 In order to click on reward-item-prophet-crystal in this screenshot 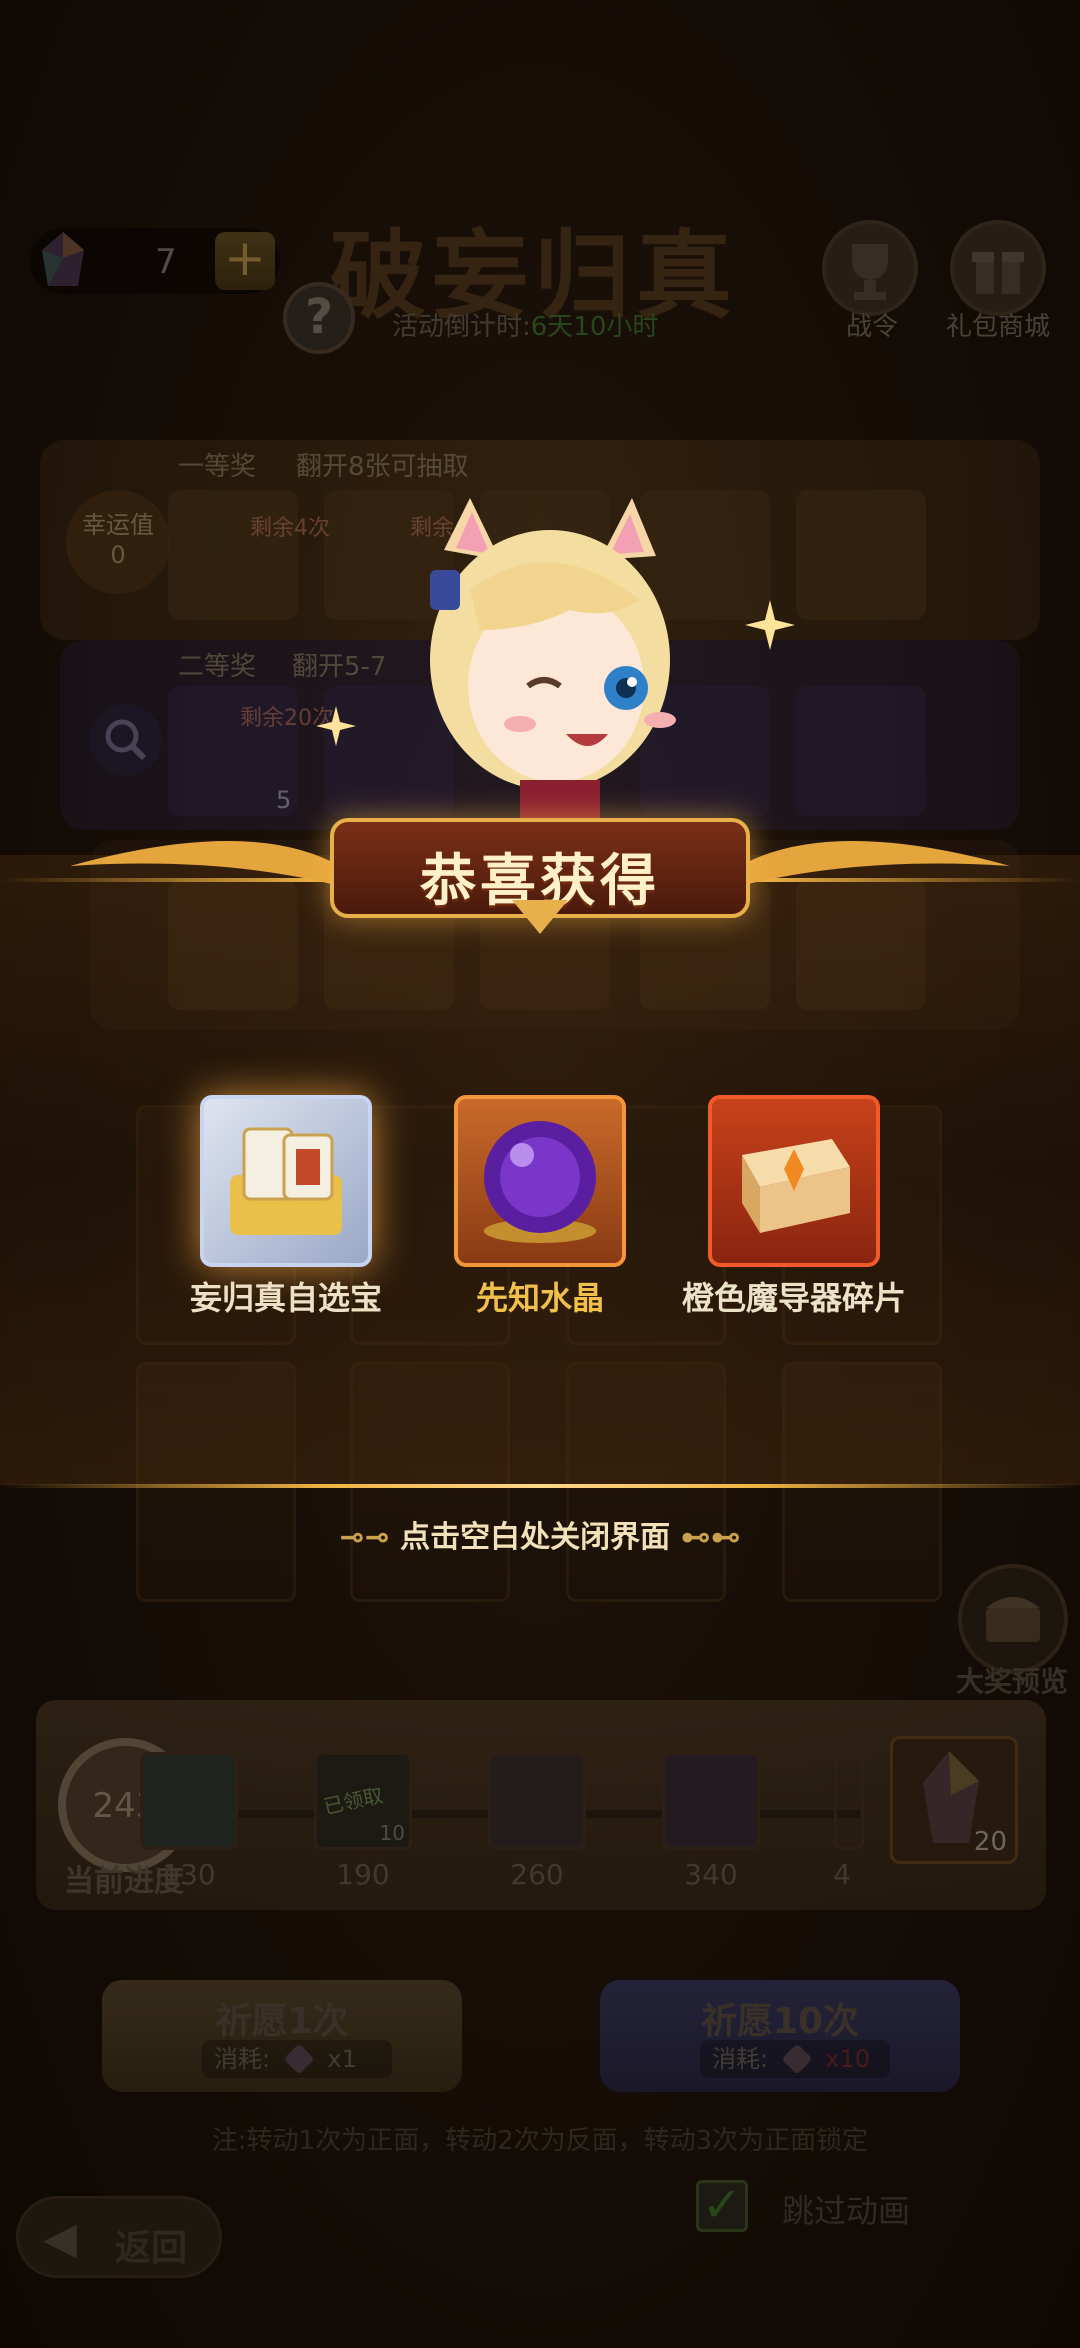, I will do `click(540, 1181)`.